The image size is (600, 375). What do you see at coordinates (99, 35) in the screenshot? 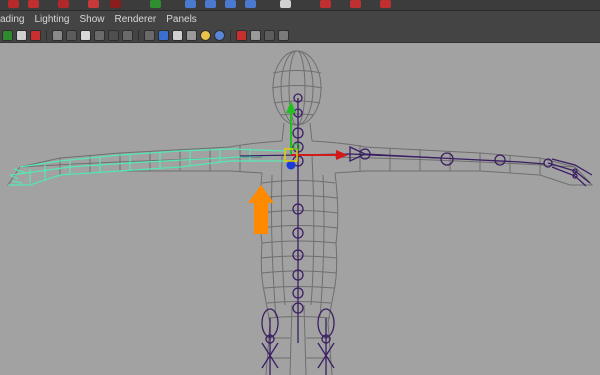
I see `textured-icon` at bounding box center [99, 35].